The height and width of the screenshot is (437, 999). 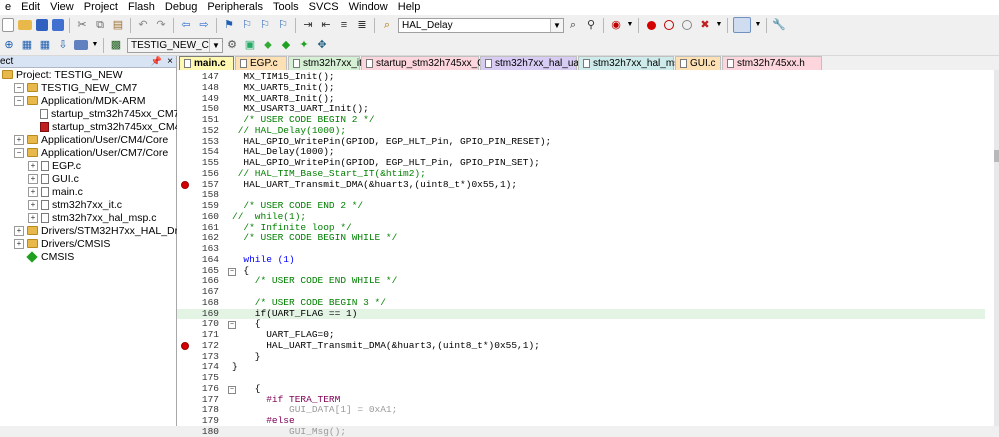 I want to click on unindent-icon: ⇤, so click(x=326, y=25).